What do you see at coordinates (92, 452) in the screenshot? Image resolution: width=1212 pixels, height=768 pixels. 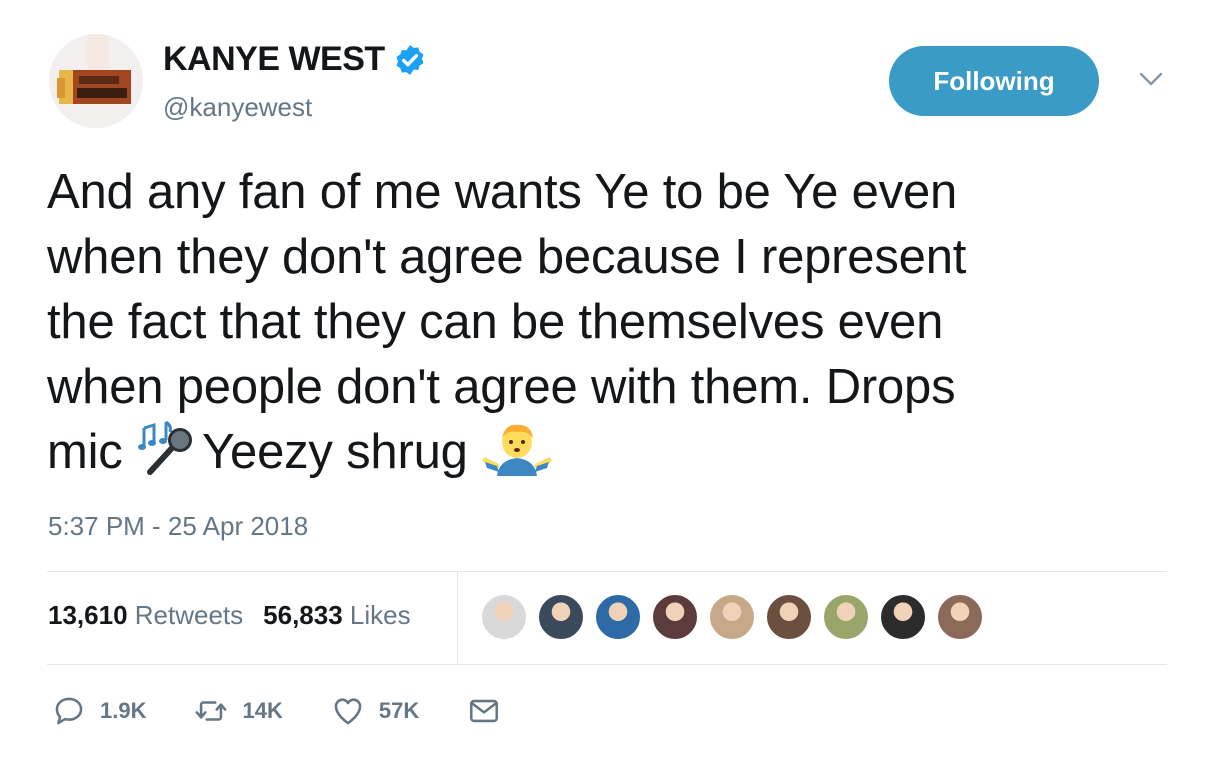 I see `tweet-text-fragment: mic` at bounding box center [92, 452].